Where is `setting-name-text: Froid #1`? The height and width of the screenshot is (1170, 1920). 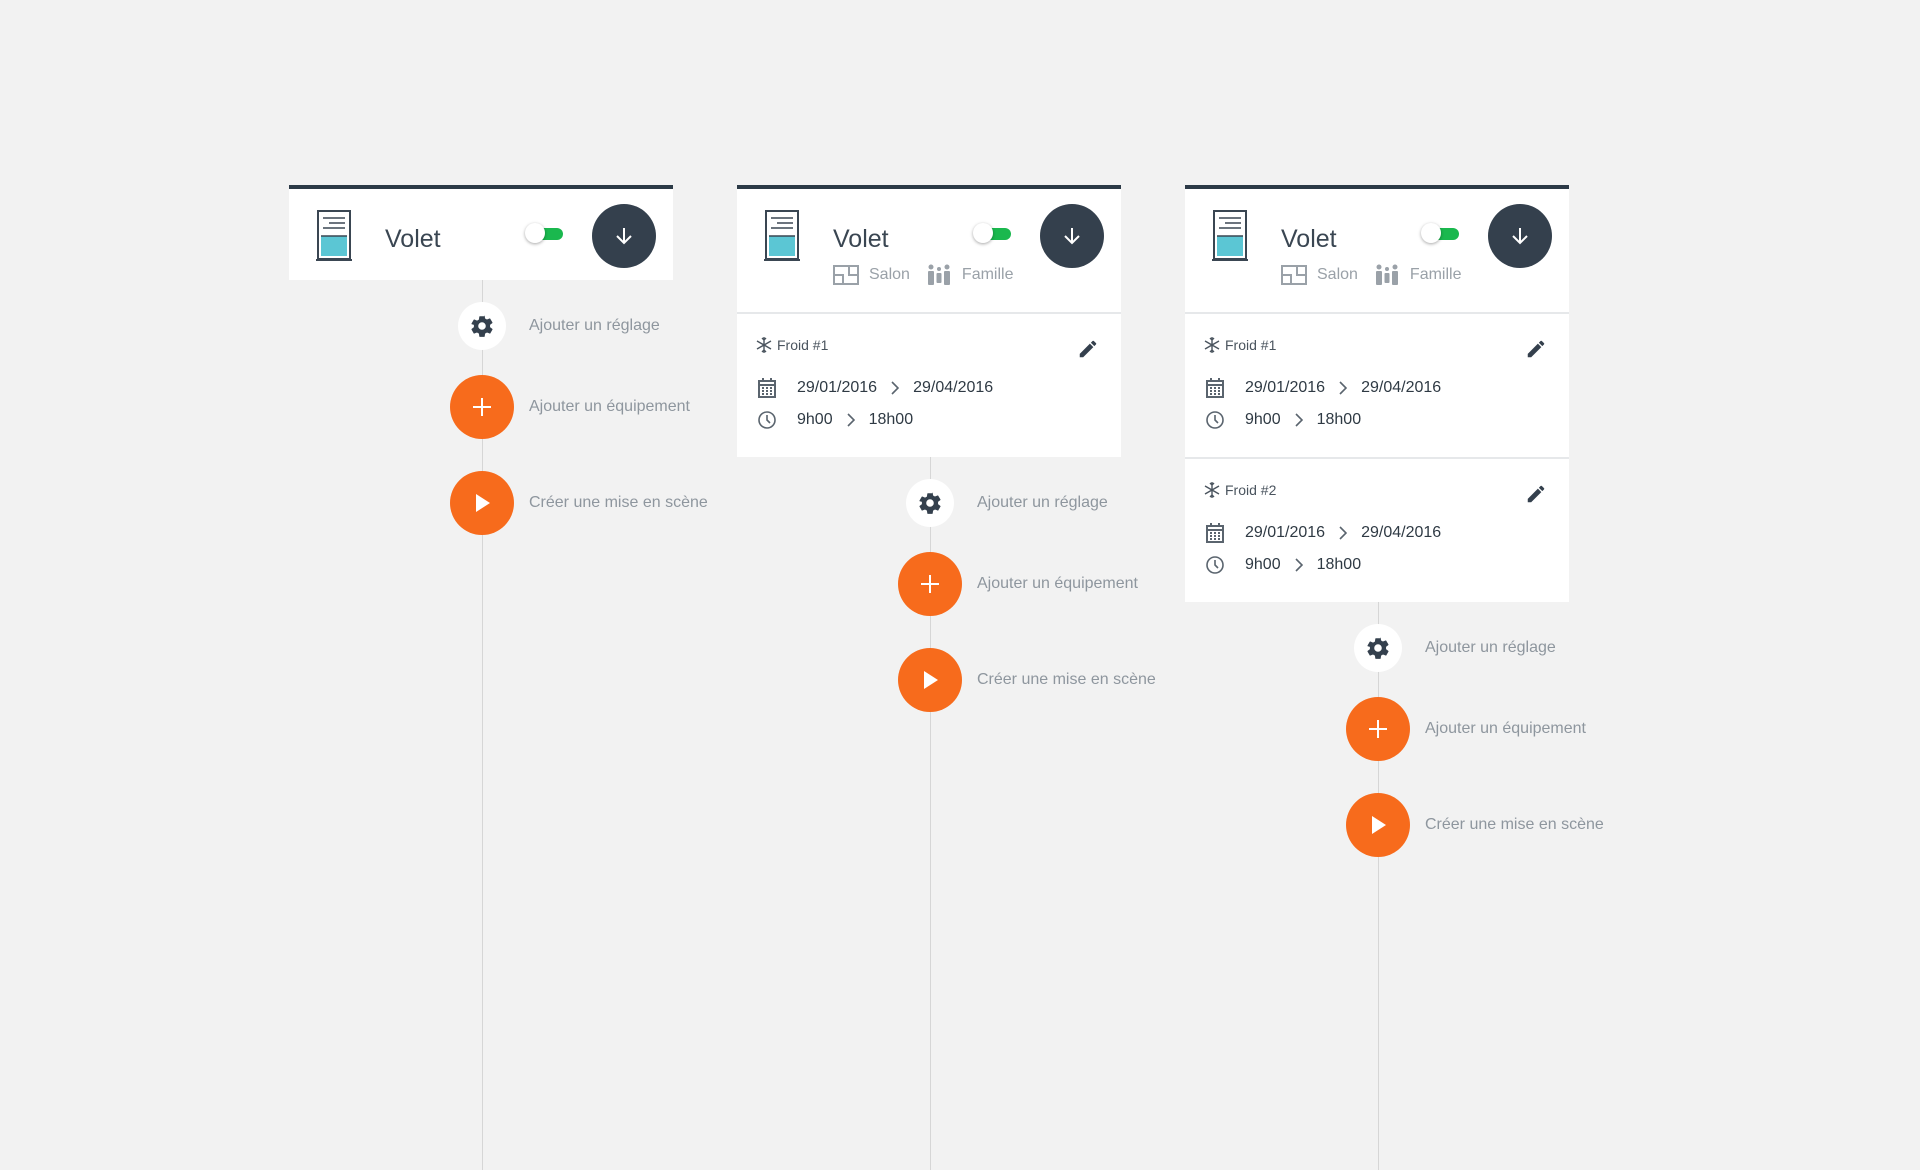 setting-name-text: Froid #1 is located at coordinates (1251, 345).